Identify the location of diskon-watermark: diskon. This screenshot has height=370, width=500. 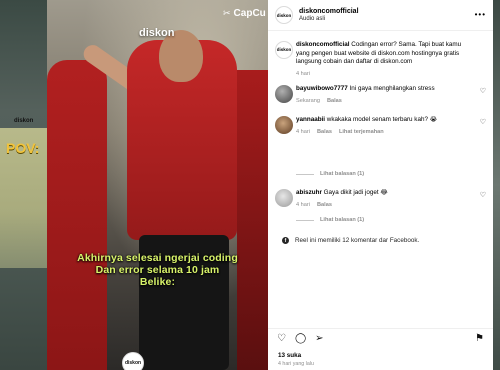
(157, 33).